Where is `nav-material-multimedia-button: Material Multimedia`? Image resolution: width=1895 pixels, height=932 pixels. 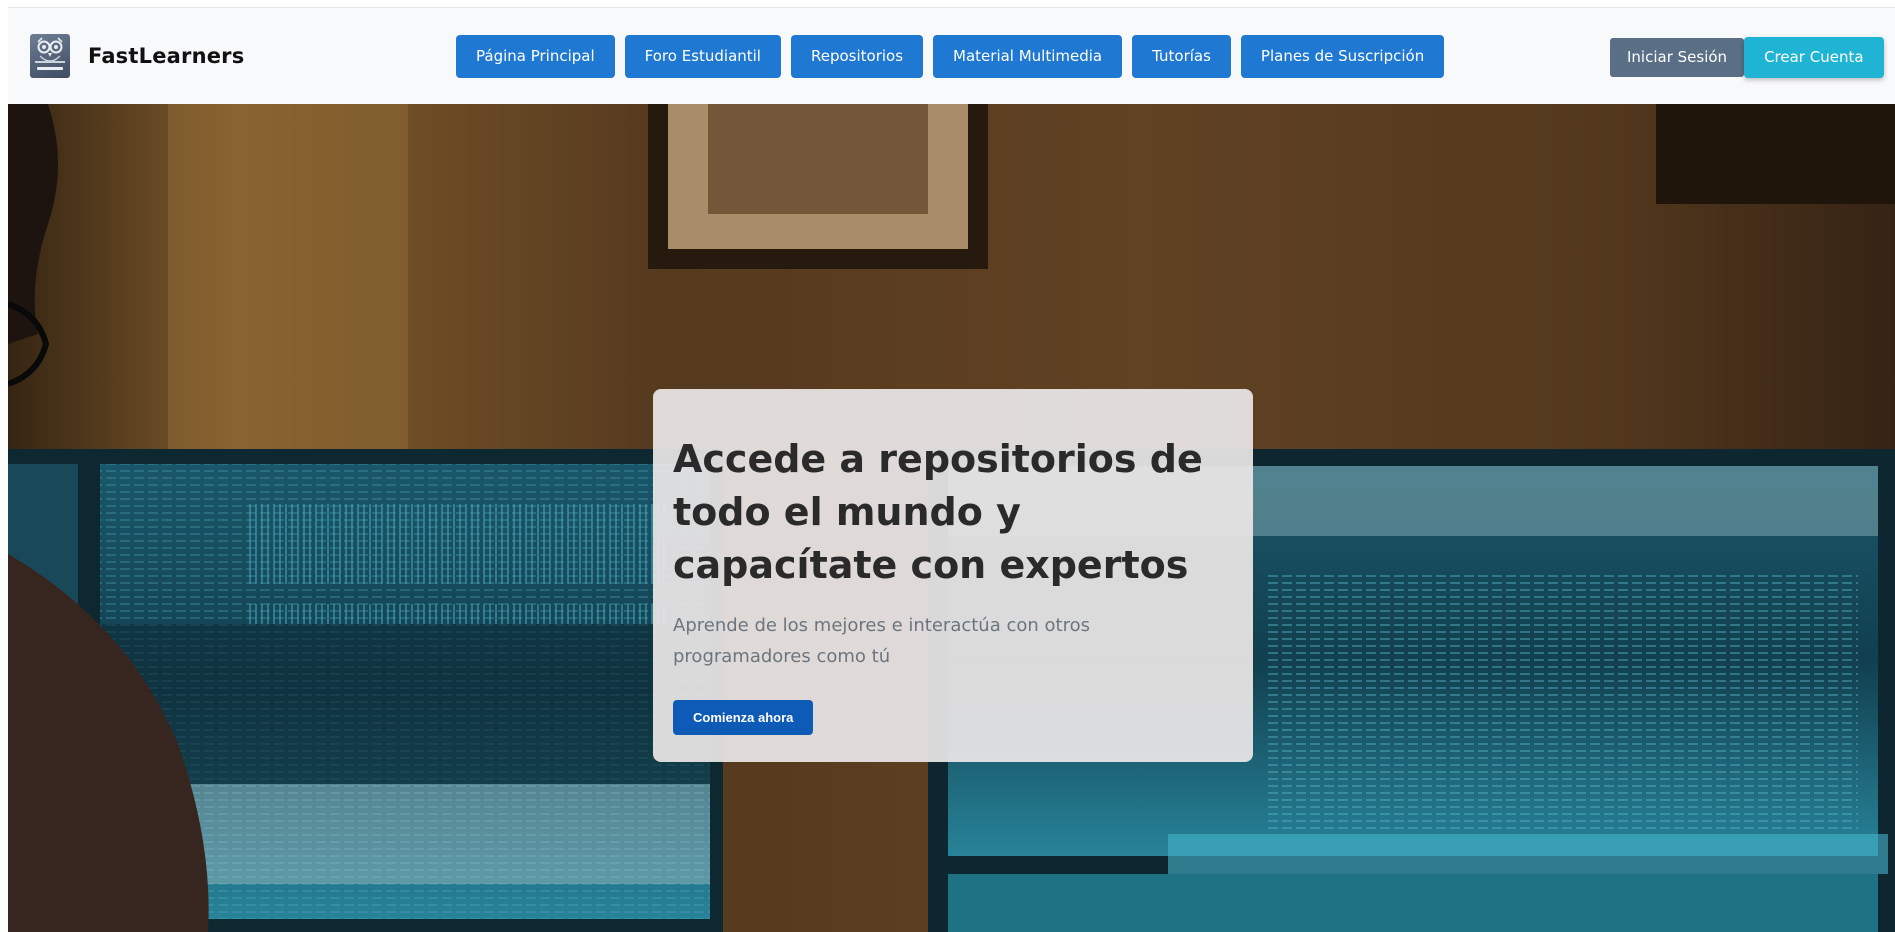 nav-material-multimedia-button: Material Multimedia is located at coordinates (1028, 56).